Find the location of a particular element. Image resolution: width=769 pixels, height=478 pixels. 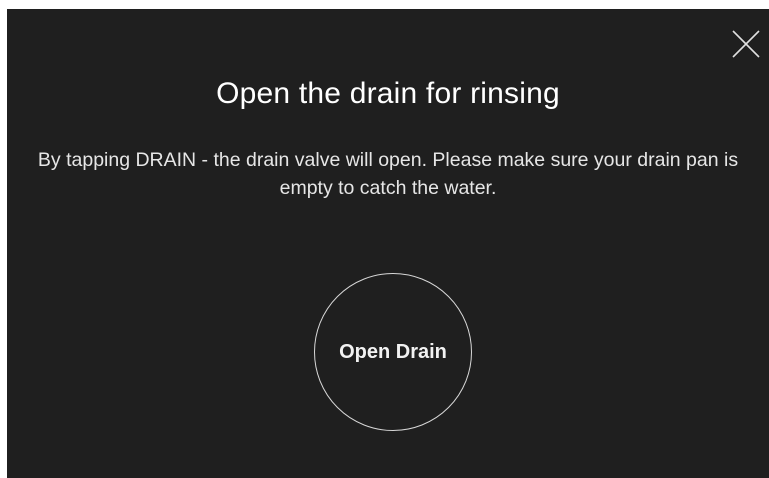

open-drain-label: Open Drain is located at coordinates (393, 351).